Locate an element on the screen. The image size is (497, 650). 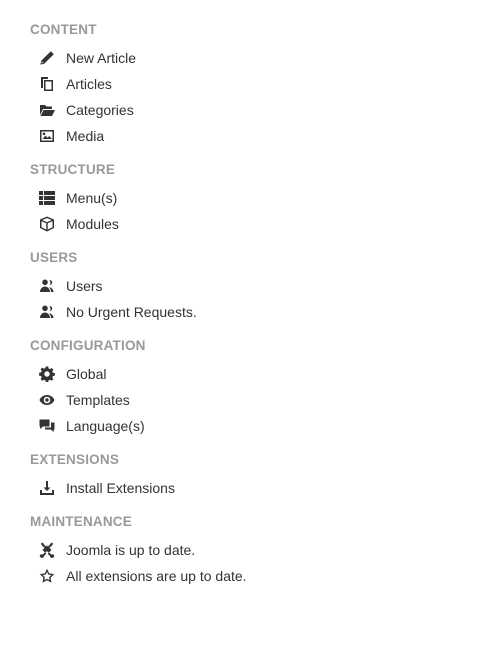
menu-item-users: Users is located at coordinates (250, 286).